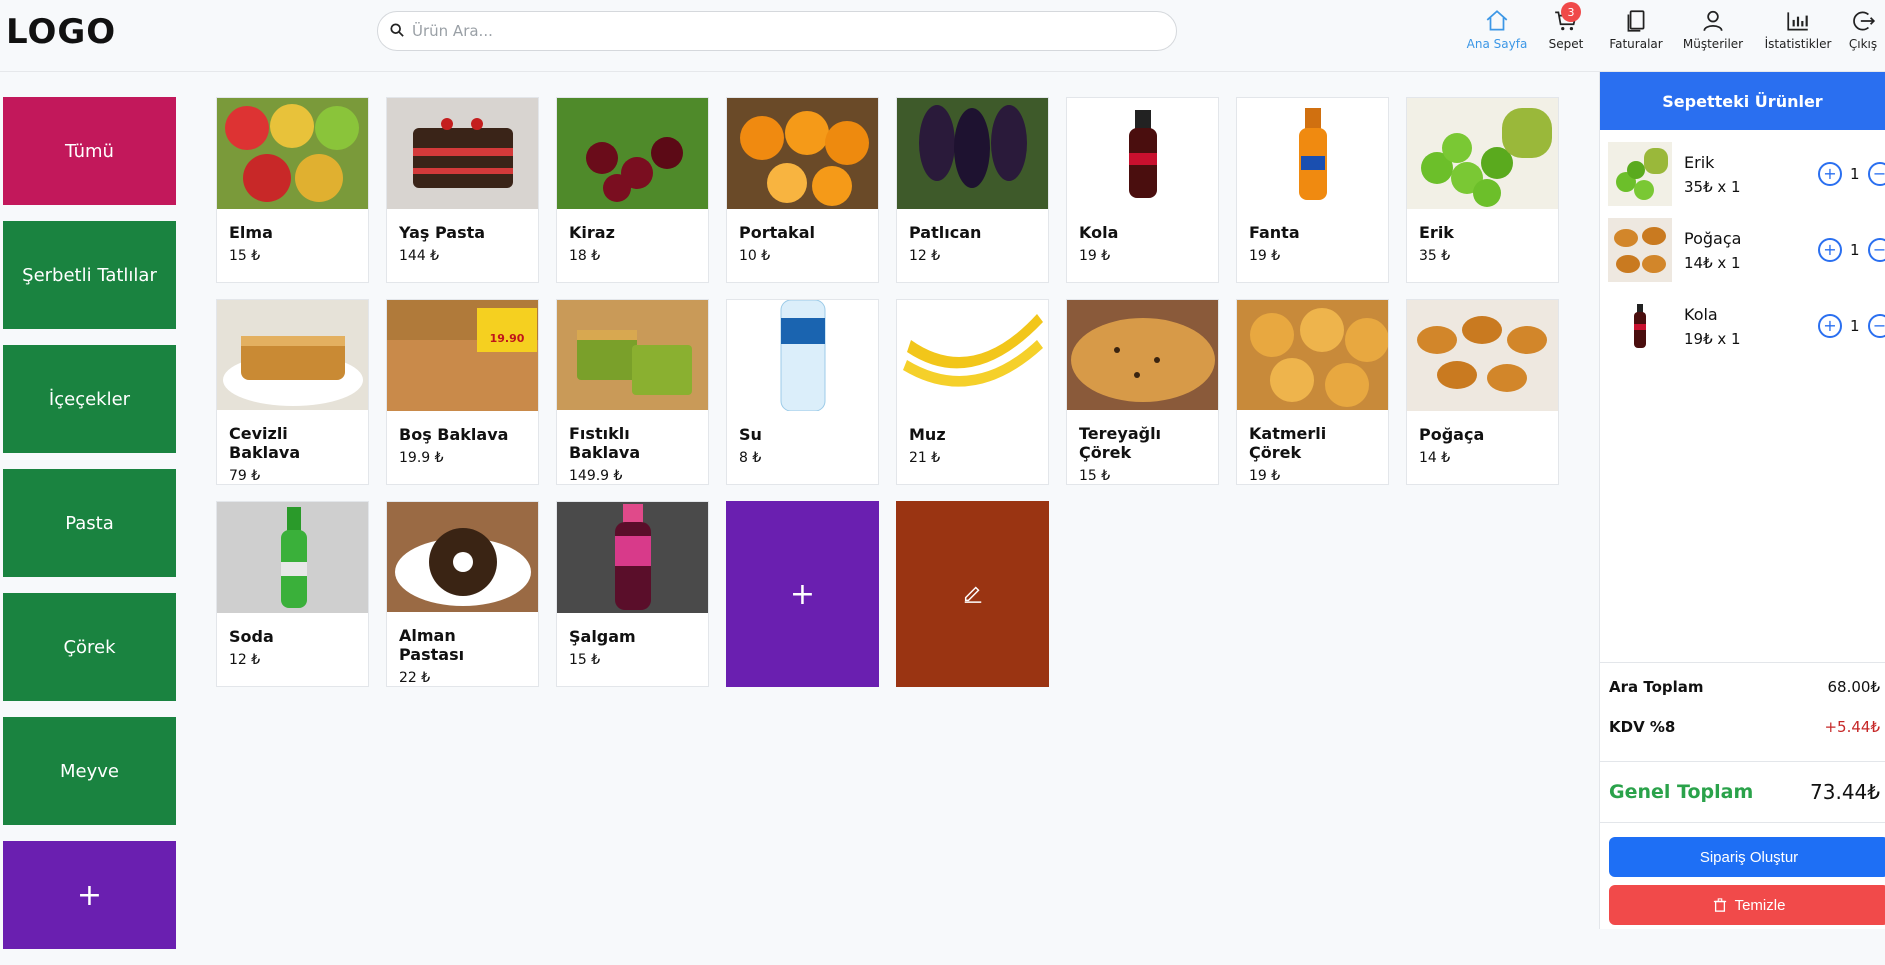 The width and height of the screenshot is (1885, 965). Describe the element at coordinates (1855, 326) in the screenshot. I see `cart-item-qty: 1` at that location.